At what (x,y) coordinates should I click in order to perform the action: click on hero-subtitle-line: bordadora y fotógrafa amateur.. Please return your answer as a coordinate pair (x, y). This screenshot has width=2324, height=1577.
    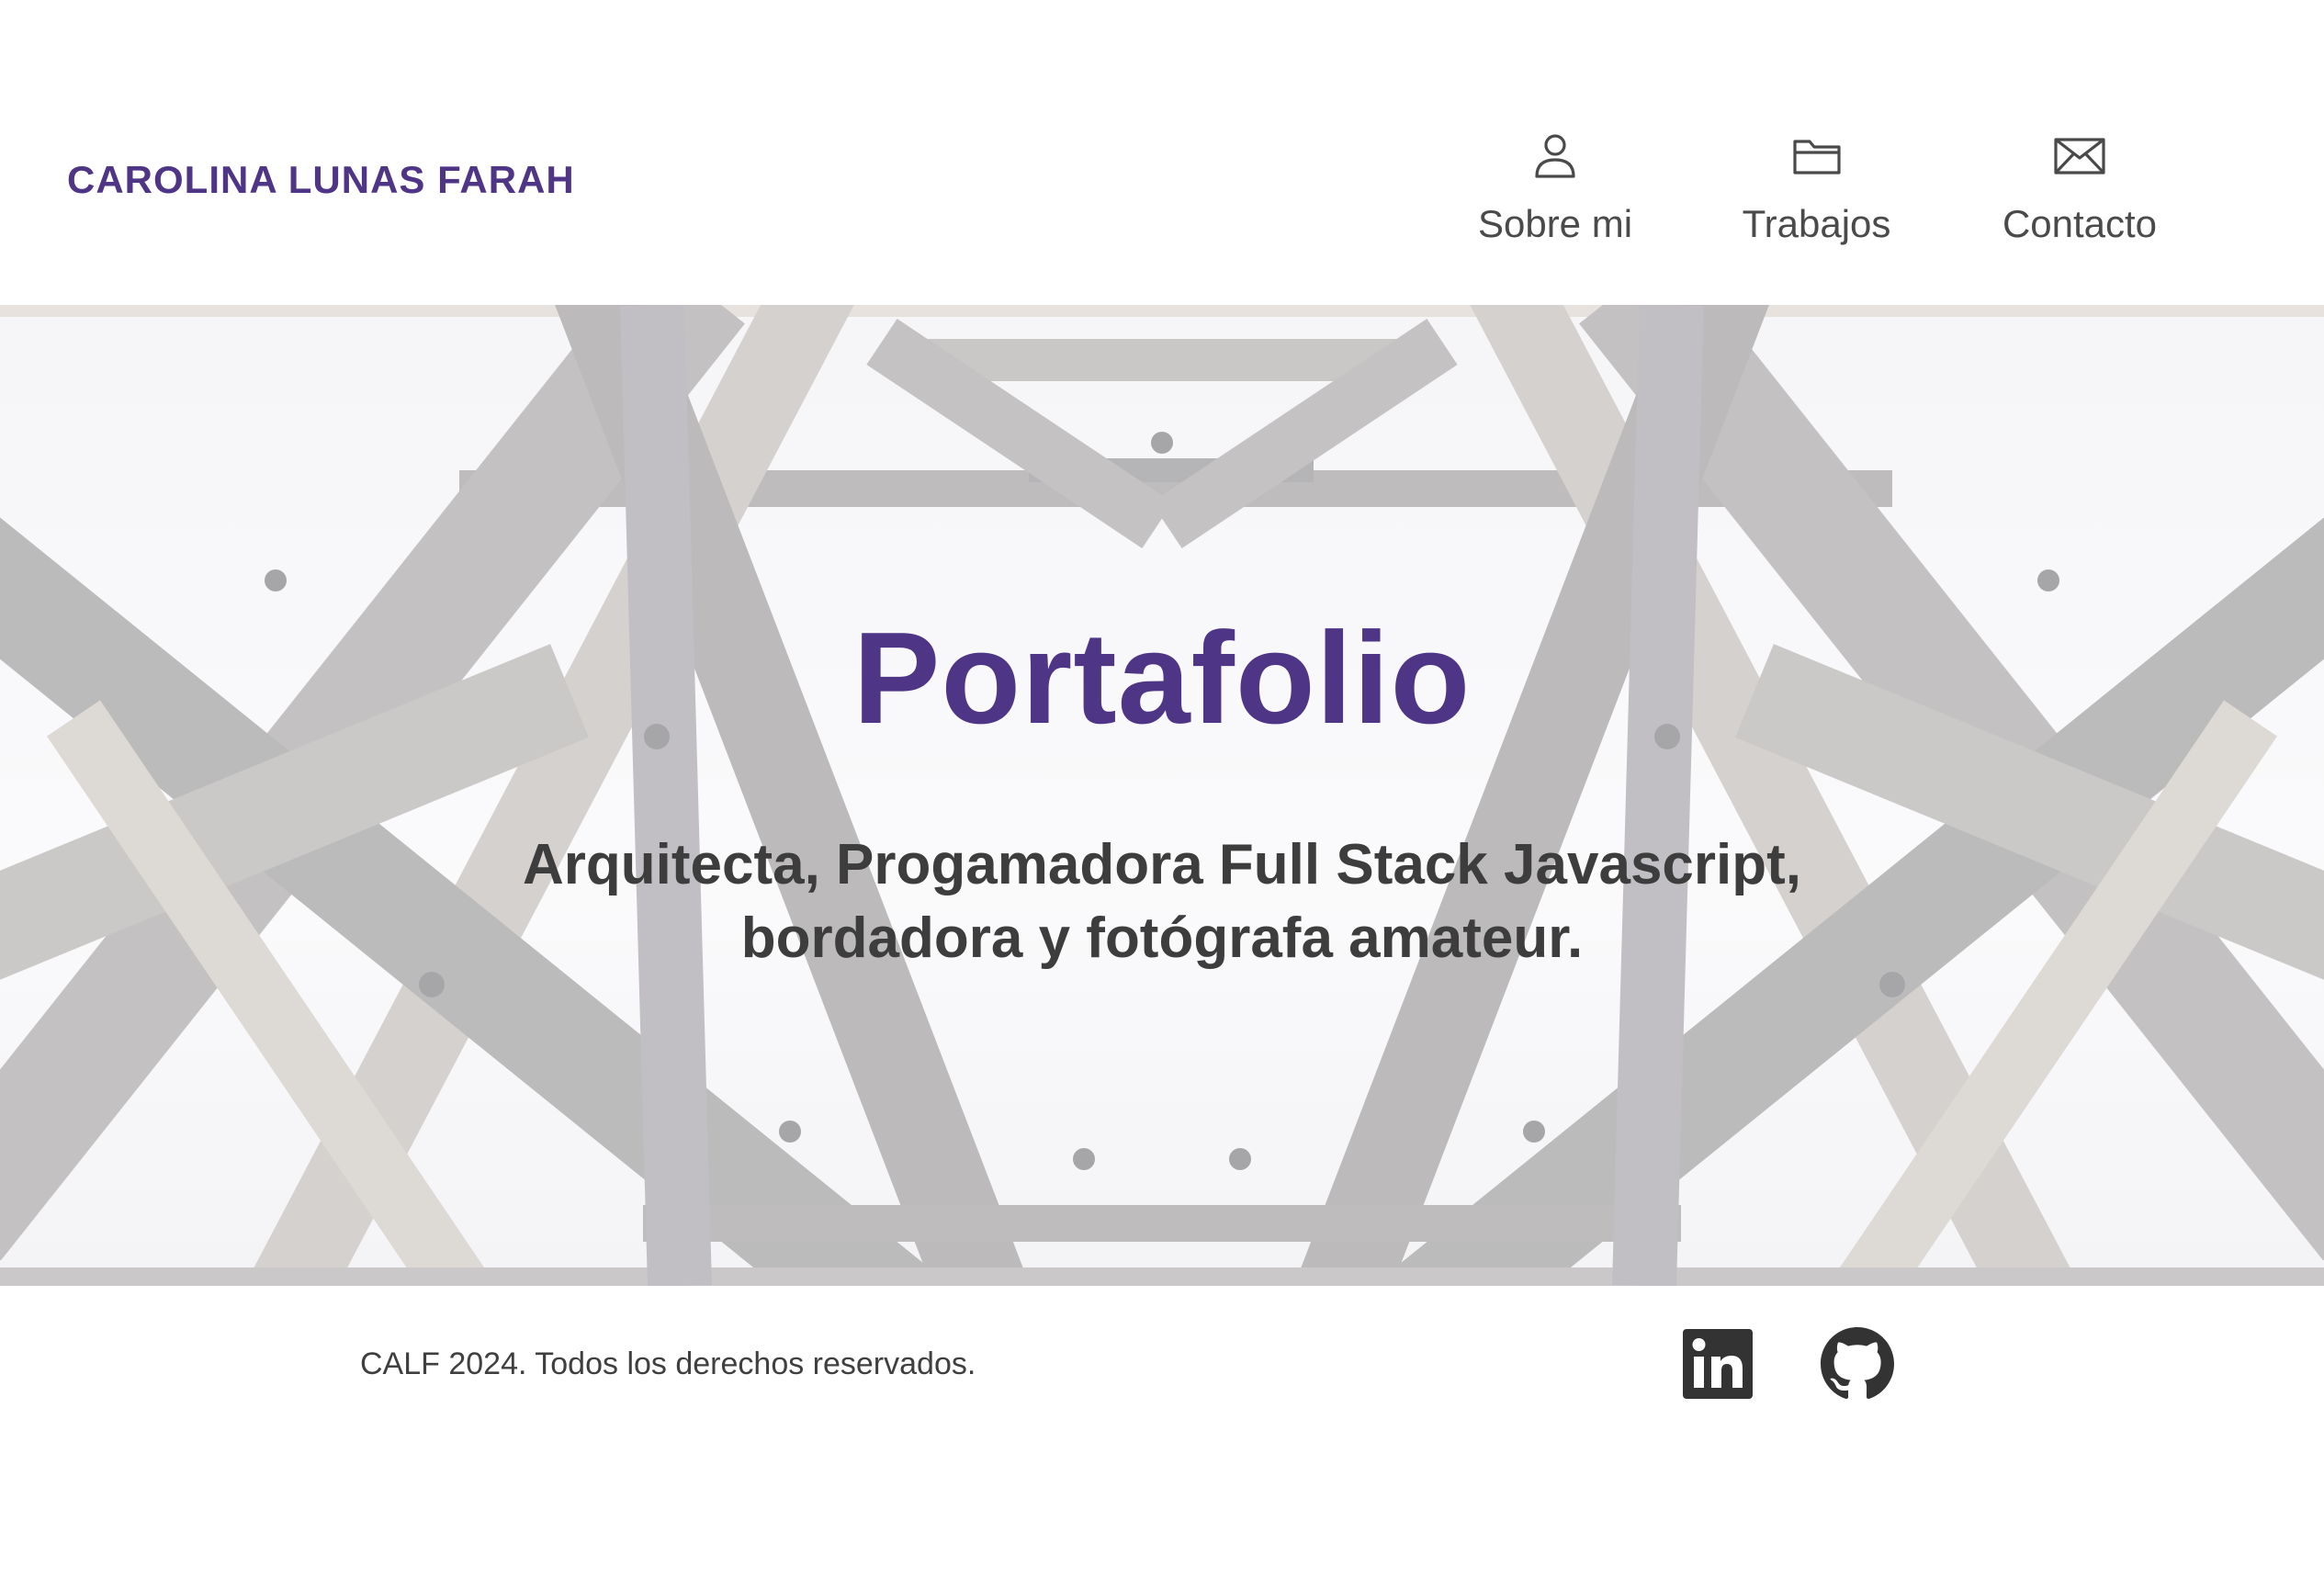
    Looking at the image, I should click on (1162, 938).